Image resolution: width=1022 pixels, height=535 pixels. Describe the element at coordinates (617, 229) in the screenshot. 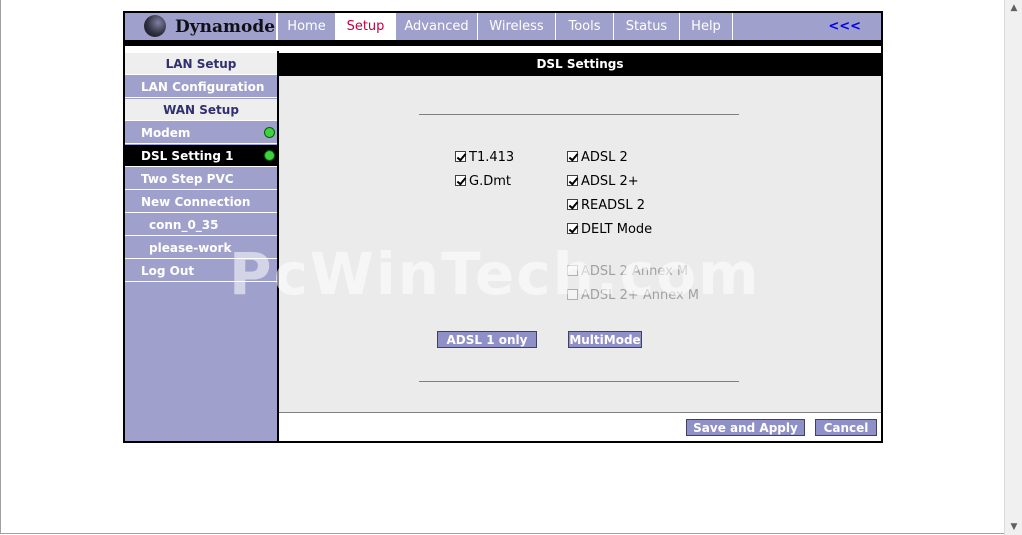

I see `delt-label: DELT Mode` at that location.